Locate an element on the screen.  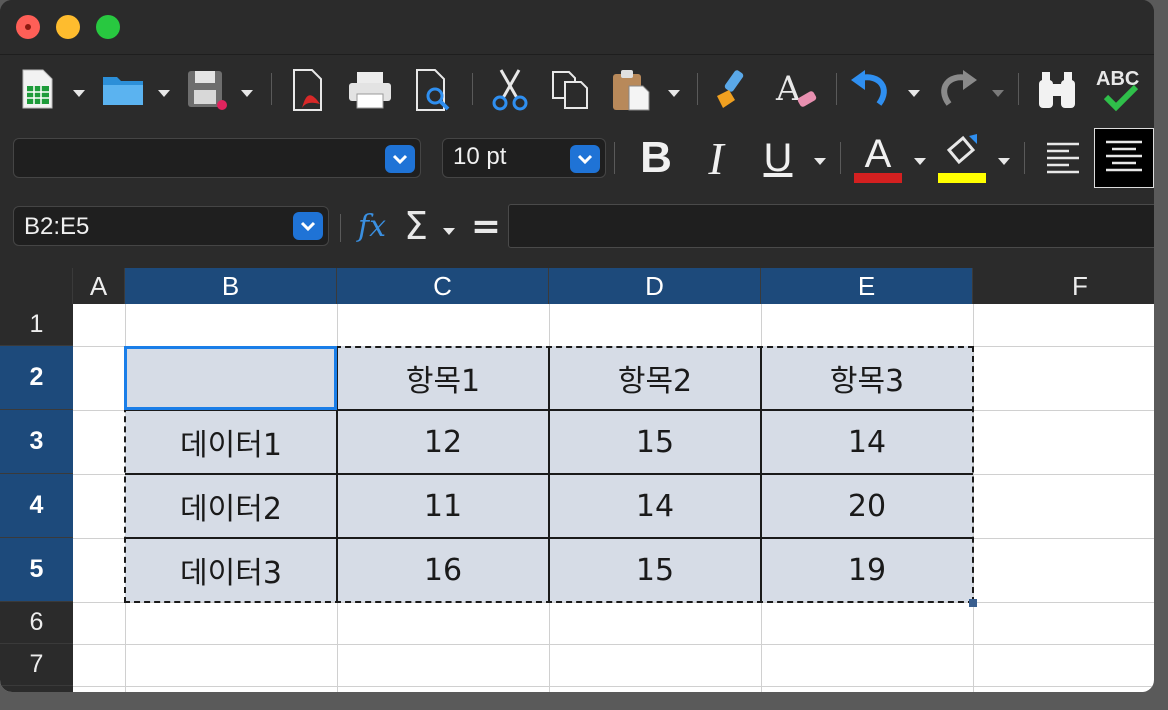
name-box-dropdown-button is located at coordinates (308, 226).